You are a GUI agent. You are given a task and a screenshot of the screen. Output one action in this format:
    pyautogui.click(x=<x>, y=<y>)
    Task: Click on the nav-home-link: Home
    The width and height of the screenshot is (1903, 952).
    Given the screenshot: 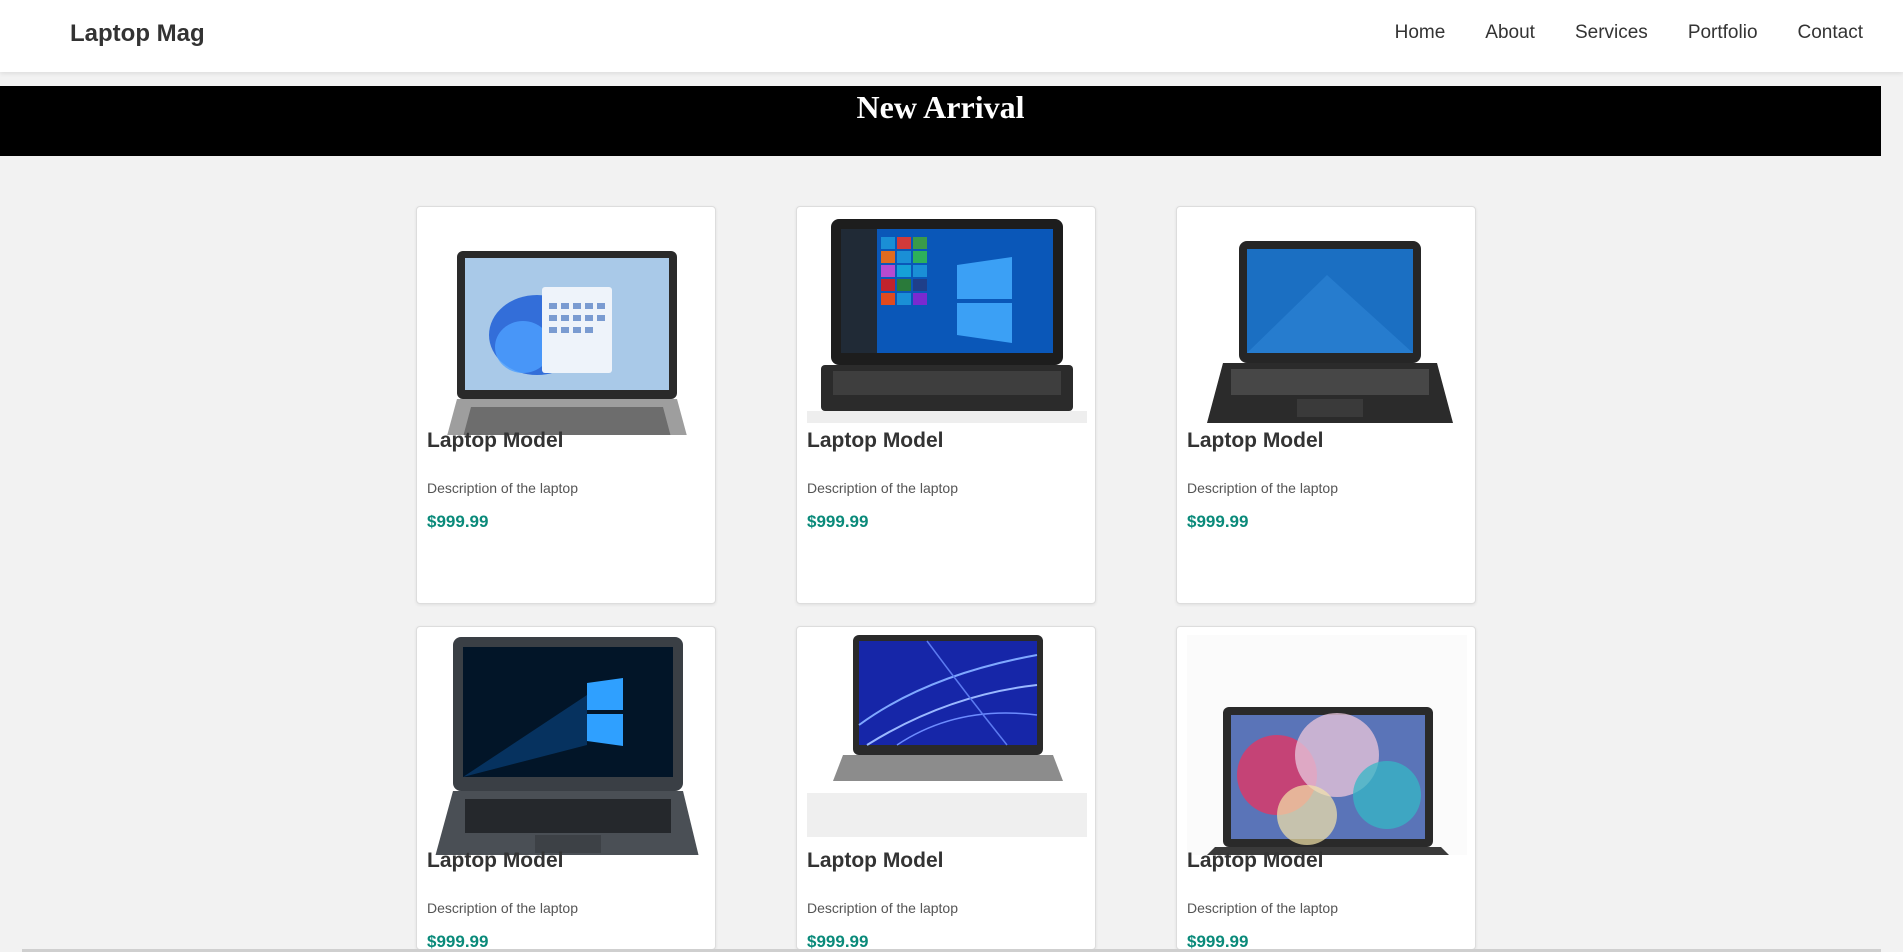 What is the action you would take?
    pyautogui.click(x=1420, y=33)
    